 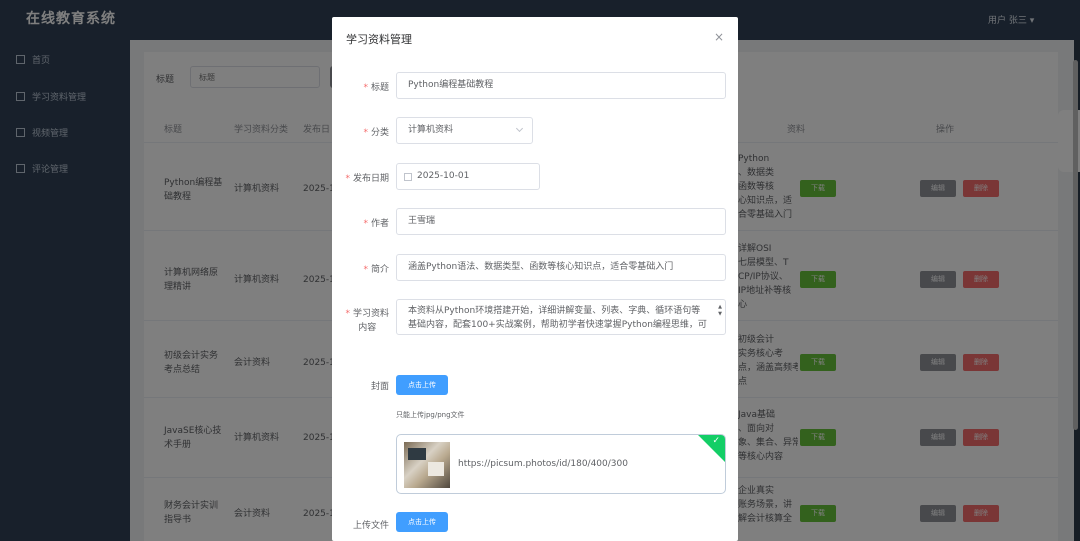 I want to click on textarea-scroll-arrows-icon: ▲ ▼, so click(x=720, y=311).